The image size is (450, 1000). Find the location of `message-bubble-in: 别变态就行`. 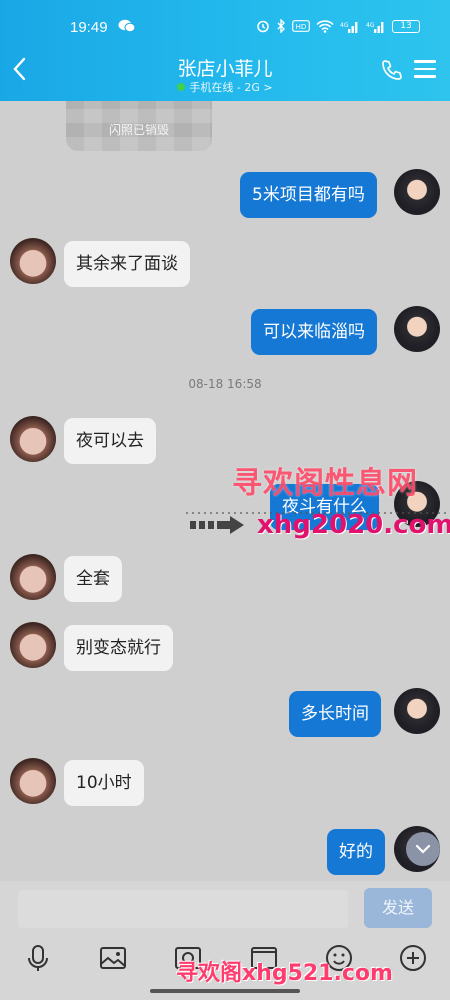

message-bubble-in: 别变态就行 is located at coordinates (118, 648).